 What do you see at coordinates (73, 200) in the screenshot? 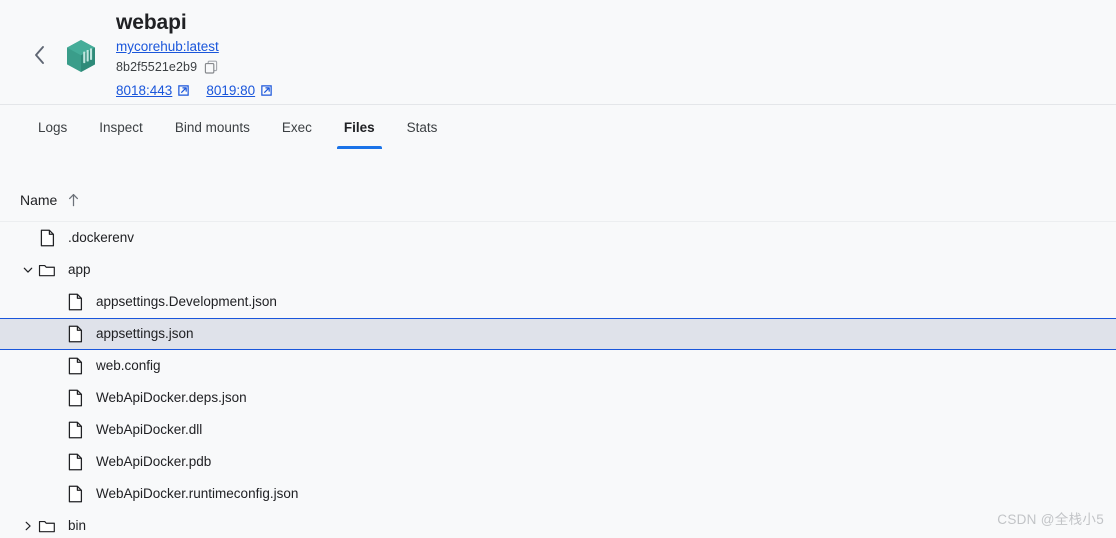
I see `arrow-up-icon` at bounding box center [73, 200].